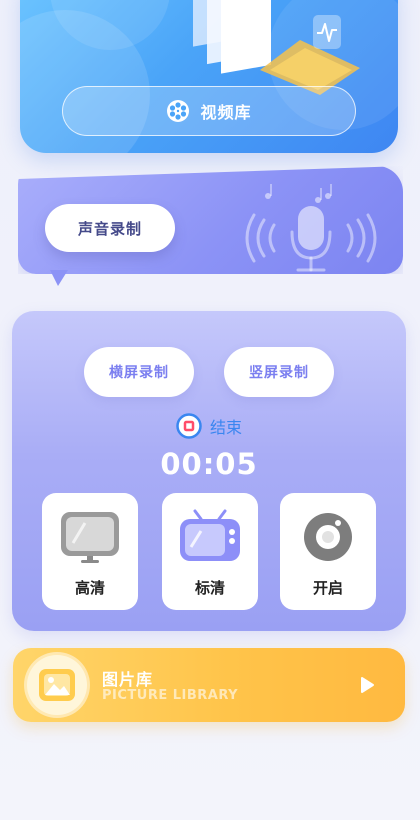  I want to click on landscape-record-label: 横屏录制, so click(139, 373).